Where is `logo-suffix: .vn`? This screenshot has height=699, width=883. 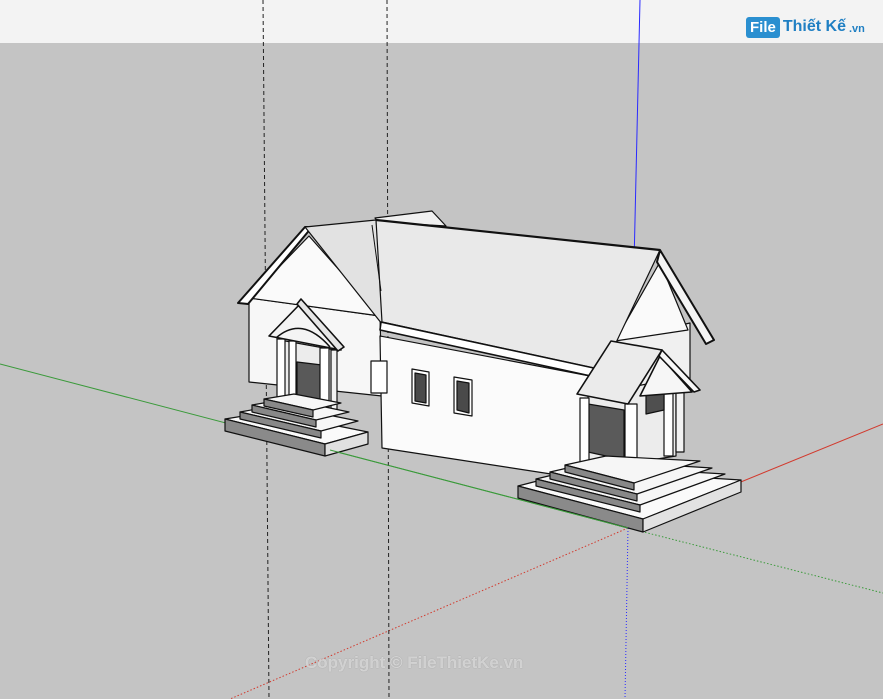
logo-suffix: .vn is located at coordinates (856, 29).